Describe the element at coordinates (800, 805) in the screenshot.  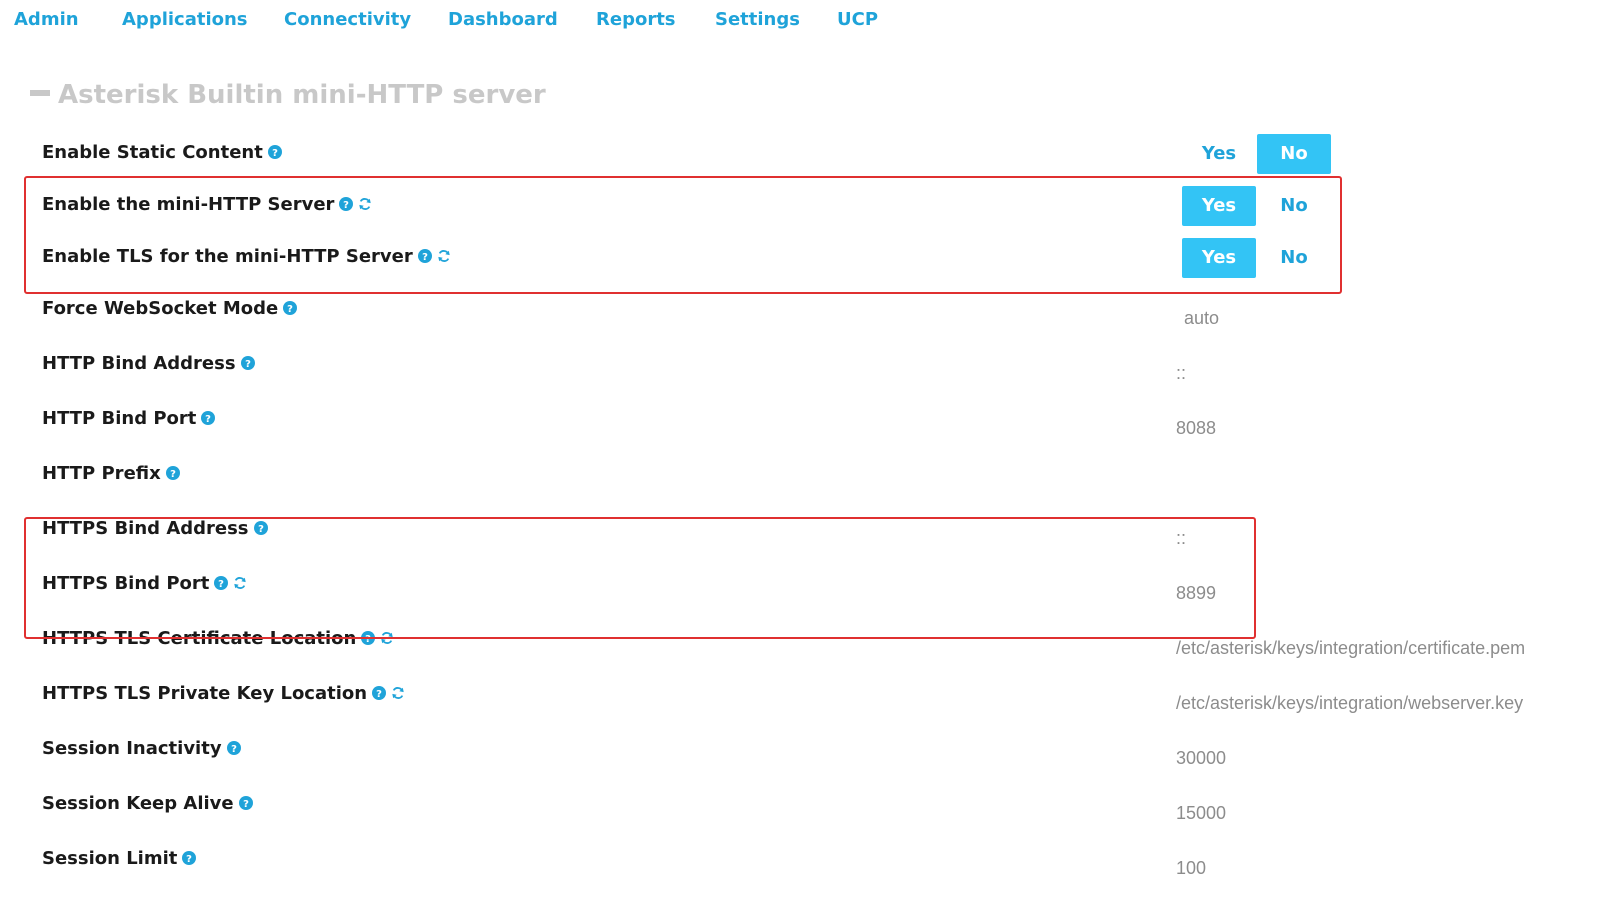
I see `setting-row-session-keep-alive: Session Keep Alive? 15000` at that location.